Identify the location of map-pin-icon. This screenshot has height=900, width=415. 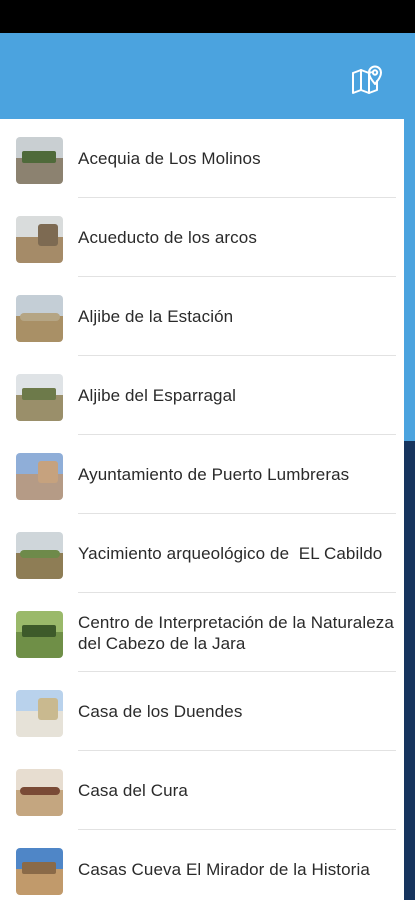
(368, 79).